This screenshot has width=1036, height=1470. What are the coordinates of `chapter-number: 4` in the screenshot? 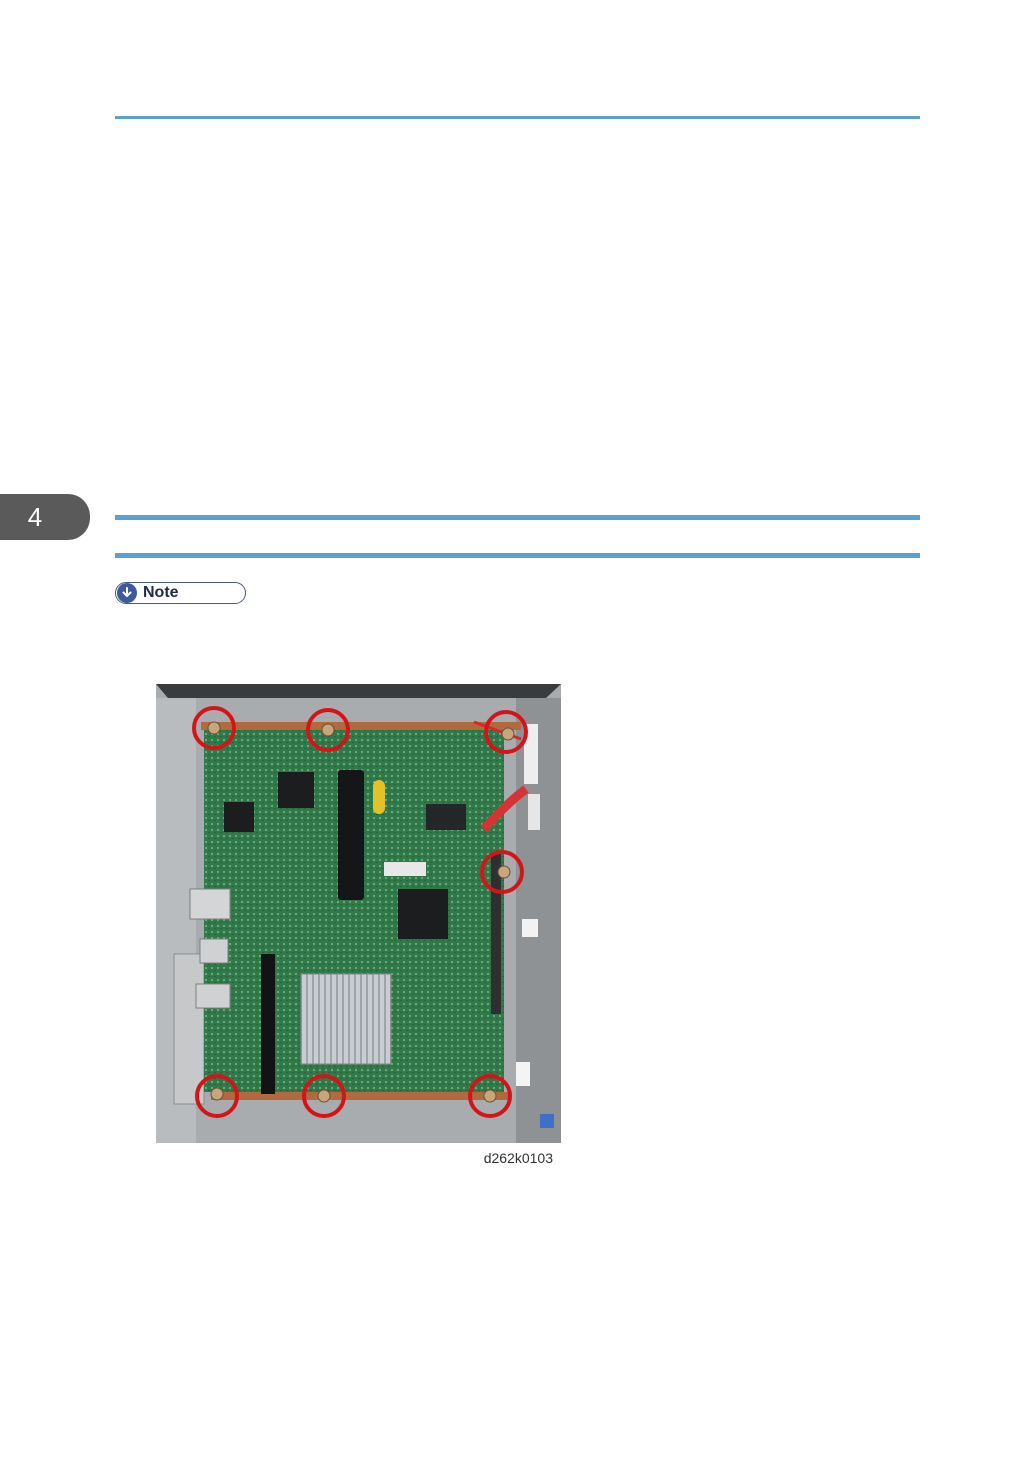 It's located at (35, 516).